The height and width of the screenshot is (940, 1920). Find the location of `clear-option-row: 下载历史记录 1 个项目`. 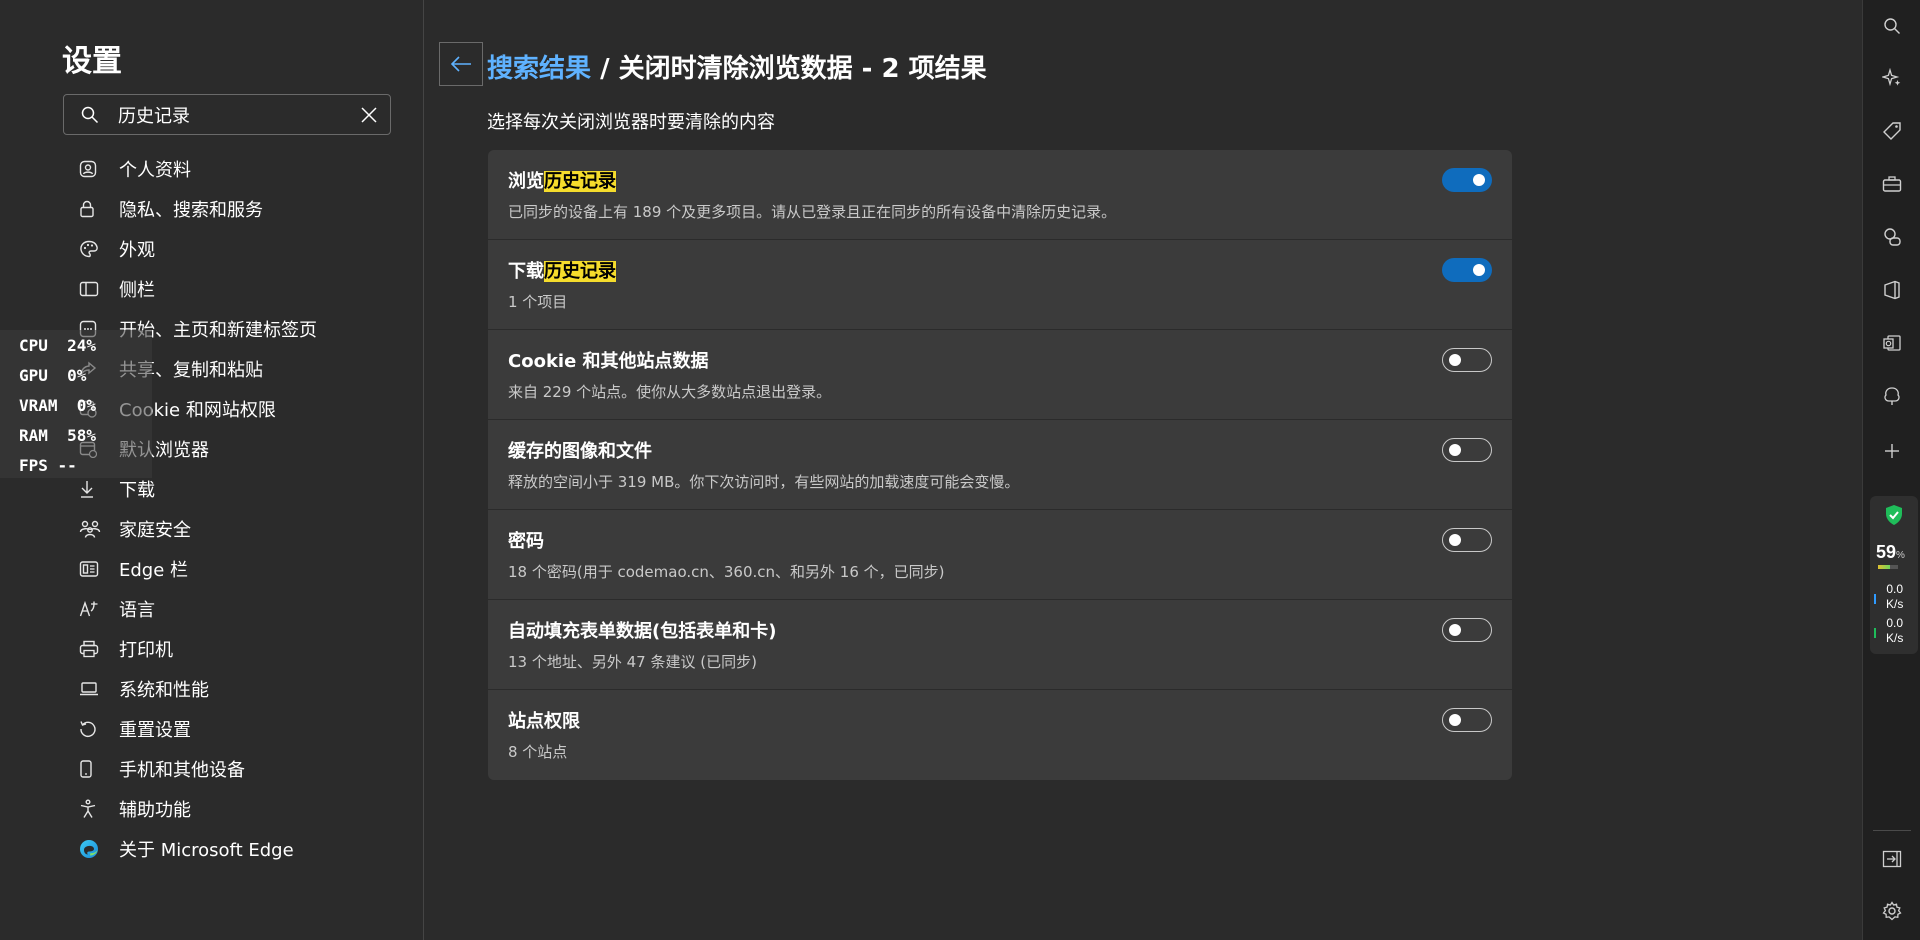

clear-option-row: 下载历史记录 1 个项目 is located at coordinates (1000, 285).